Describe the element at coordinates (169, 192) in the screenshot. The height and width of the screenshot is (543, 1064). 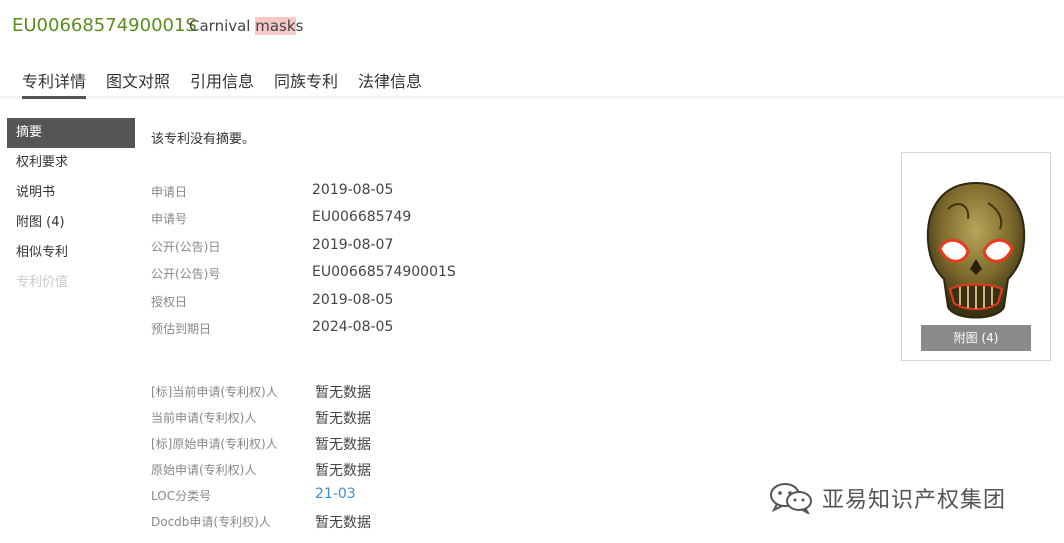
I see `detail-label: 申请日` at that location.